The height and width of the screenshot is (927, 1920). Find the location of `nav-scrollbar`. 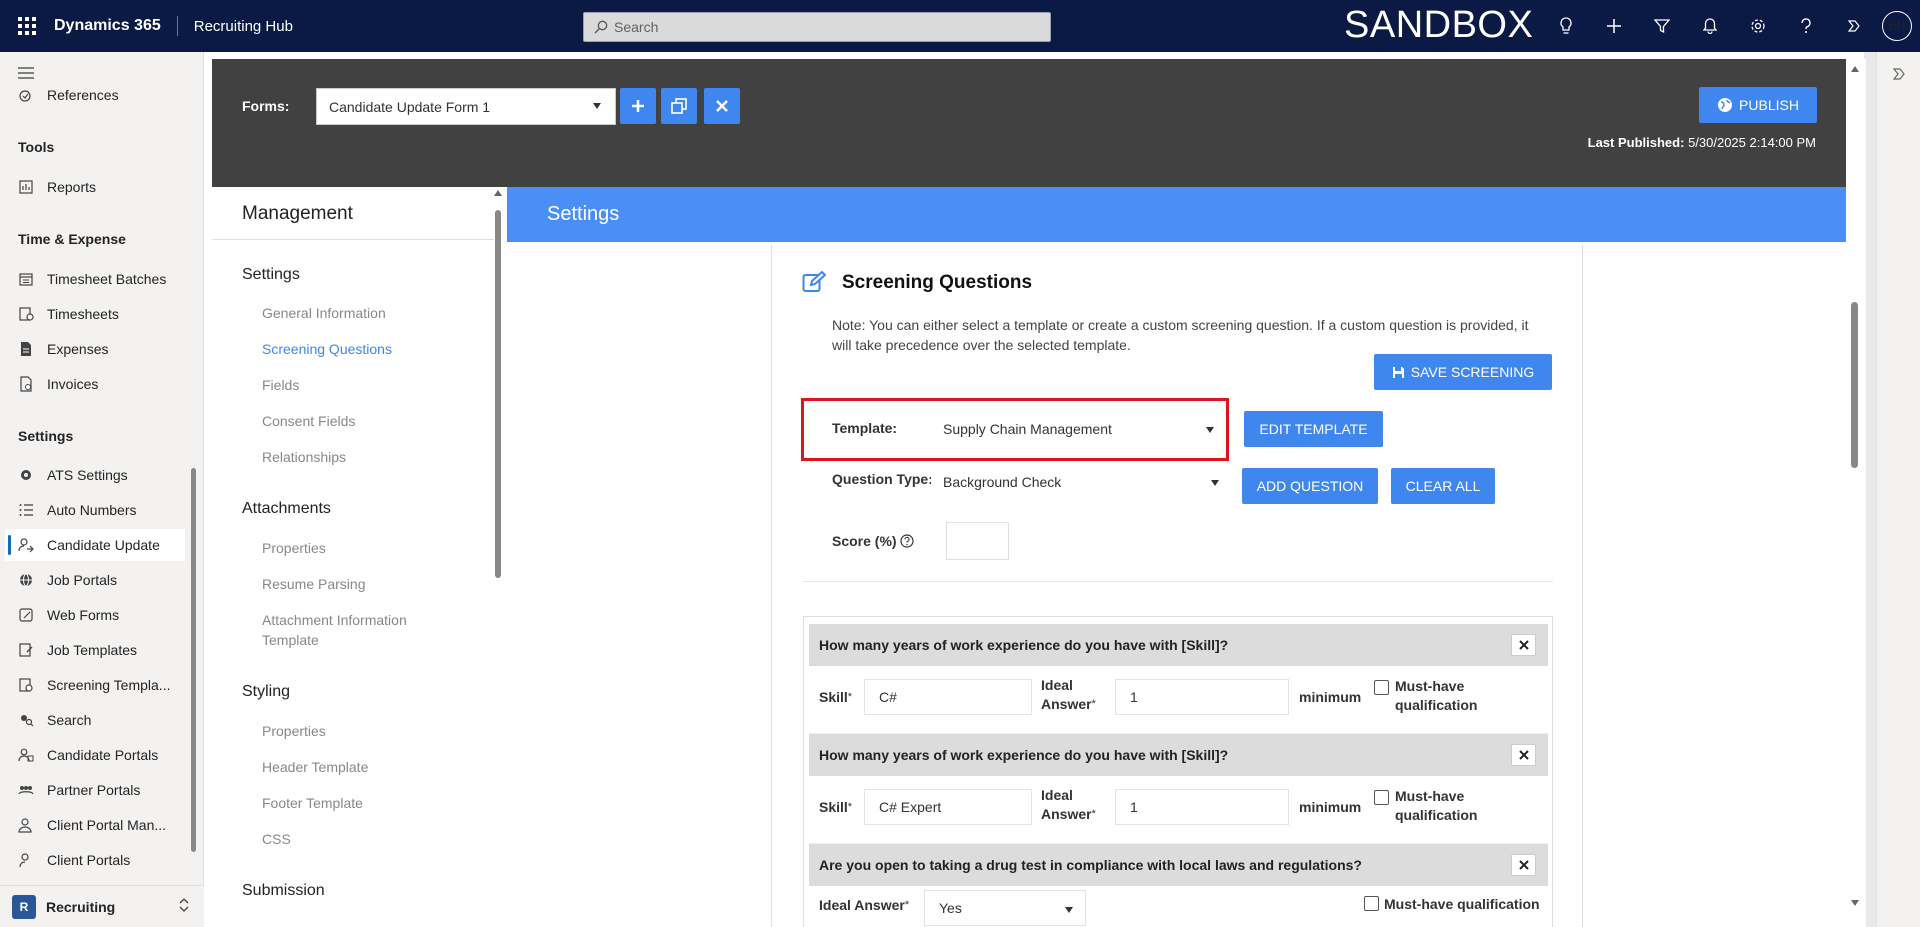

nav-scrollbar is located at coordinates (193, 660).